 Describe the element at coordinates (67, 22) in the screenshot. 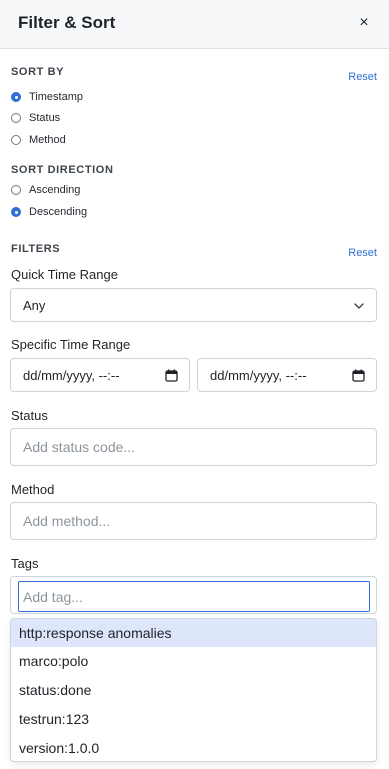

I see `panel-title: Filter & Sort` at that location.